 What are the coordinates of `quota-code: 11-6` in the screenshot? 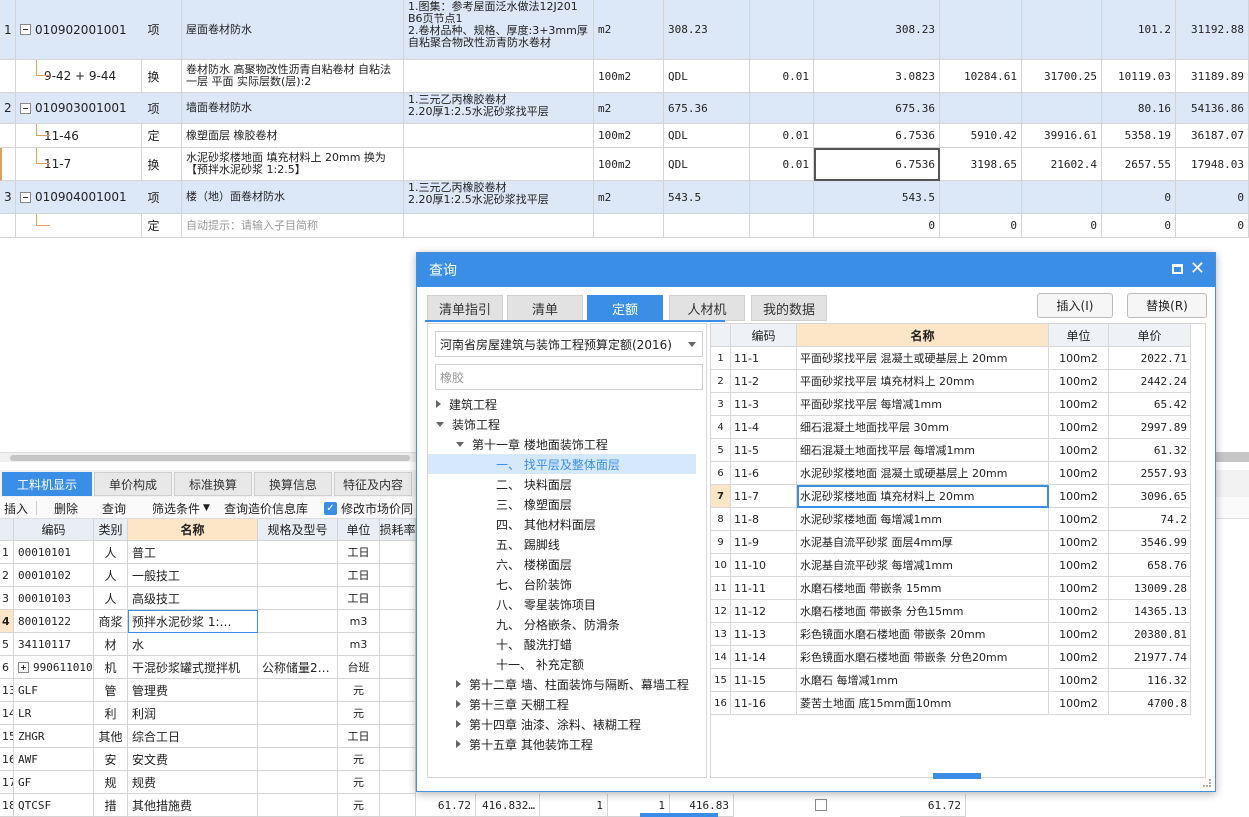 It's located at (764, 473).